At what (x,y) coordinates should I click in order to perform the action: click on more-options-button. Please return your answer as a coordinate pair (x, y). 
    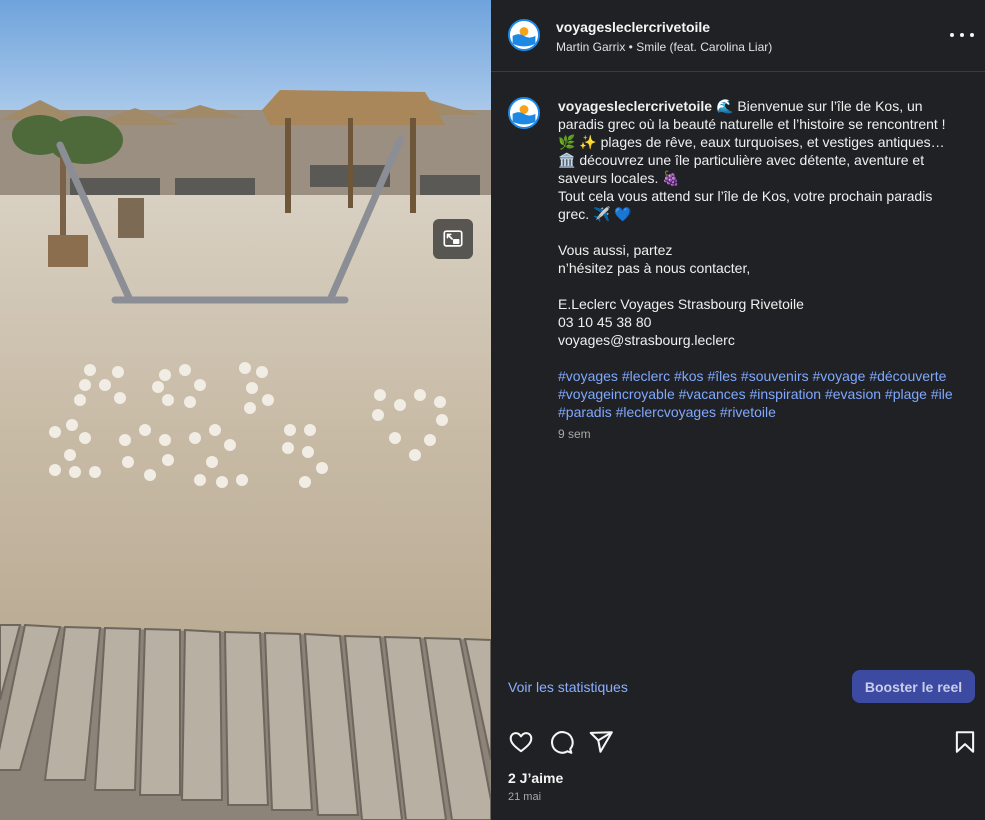
    Looking at the image, I should click on (962, 35).